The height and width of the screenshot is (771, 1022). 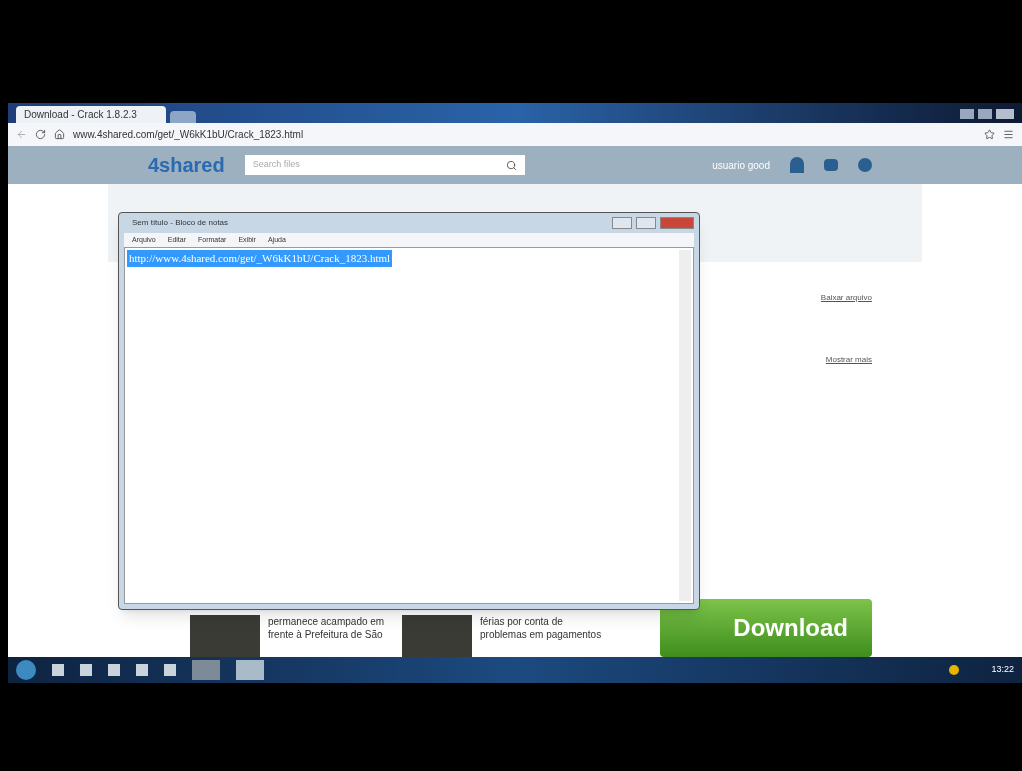 What do you see at coordinates (183, 117) in the screenshot?
I see `new-tab-button` at bounding box center [183, 117].